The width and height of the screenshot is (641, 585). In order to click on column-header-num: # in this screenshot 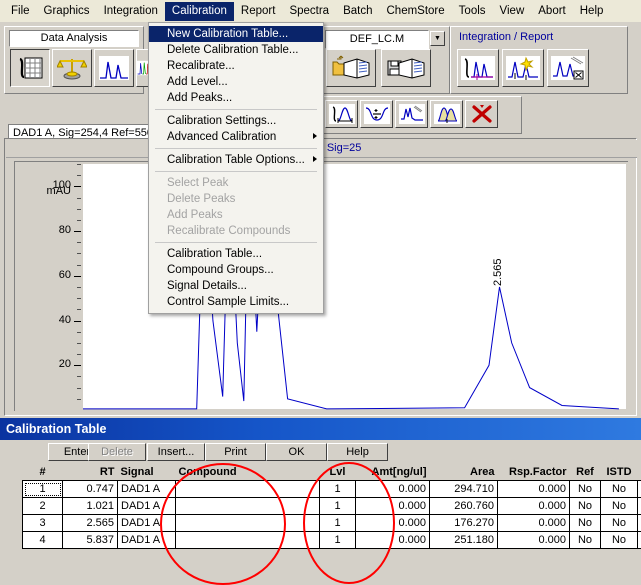, I will do `click(43, 472)`.